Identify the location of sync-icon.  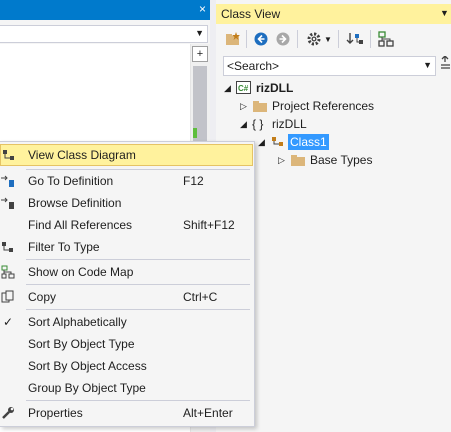
(354, 38).